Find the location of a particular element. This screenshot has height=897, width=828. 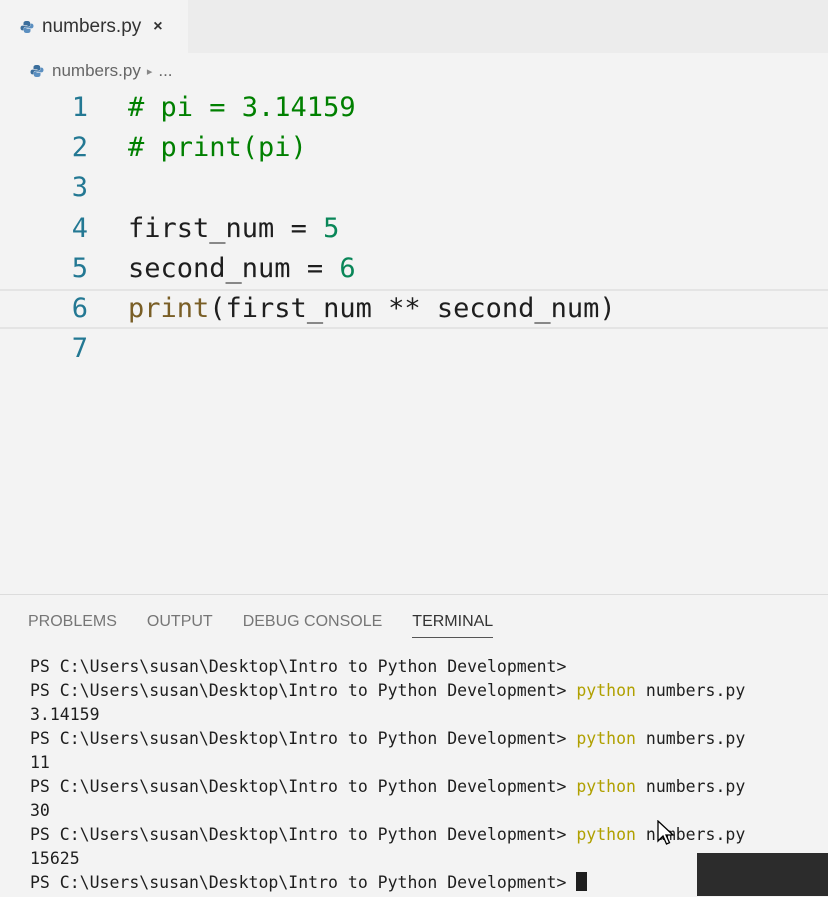

line-number: 5 is located at coordinates (79, 268).